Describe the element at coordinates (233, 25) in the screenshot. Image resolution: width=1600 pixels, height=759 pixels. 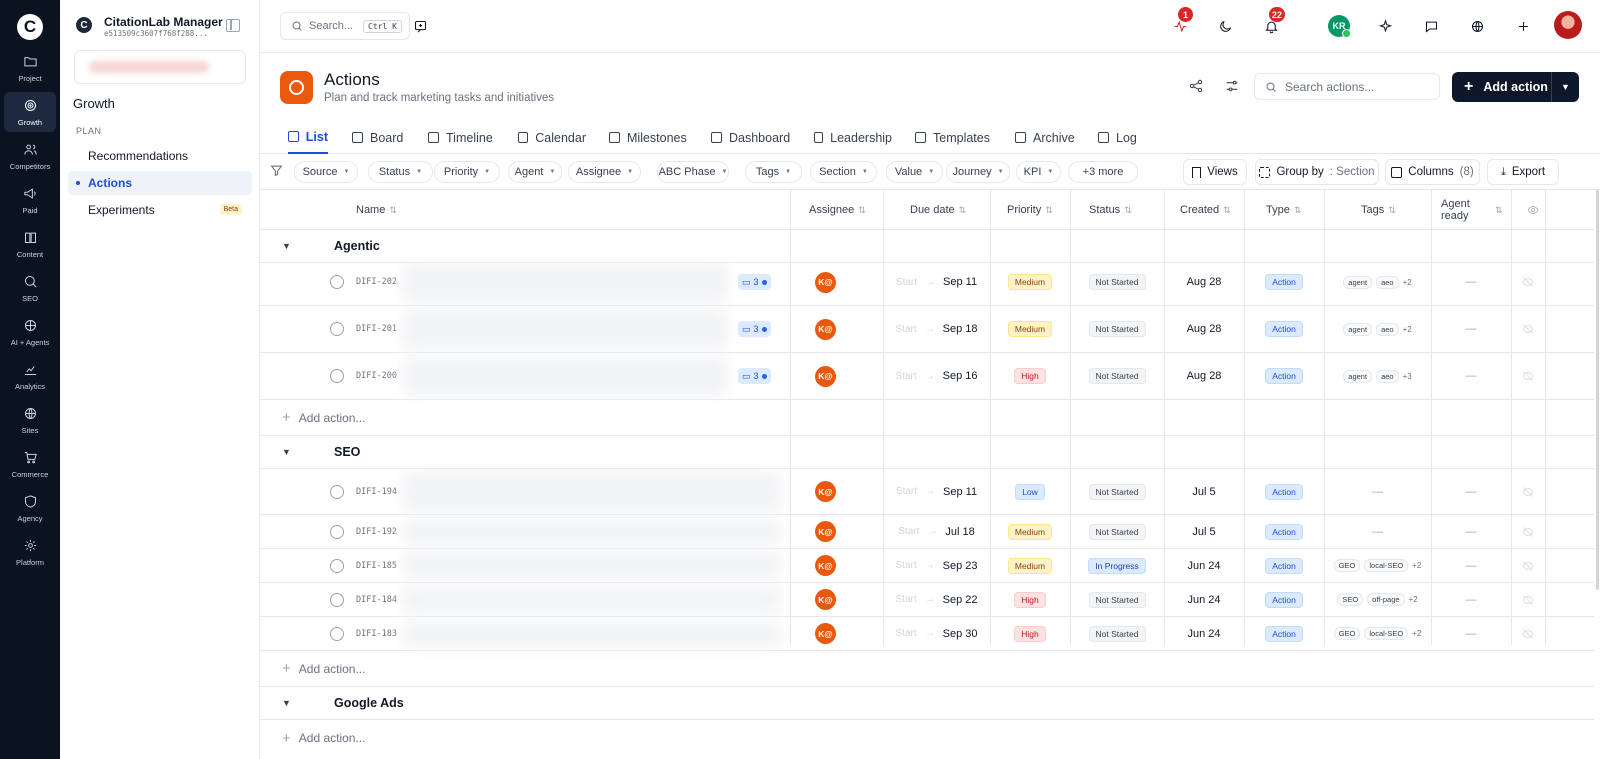
I see `collapse-sidebar-icon` at that location.